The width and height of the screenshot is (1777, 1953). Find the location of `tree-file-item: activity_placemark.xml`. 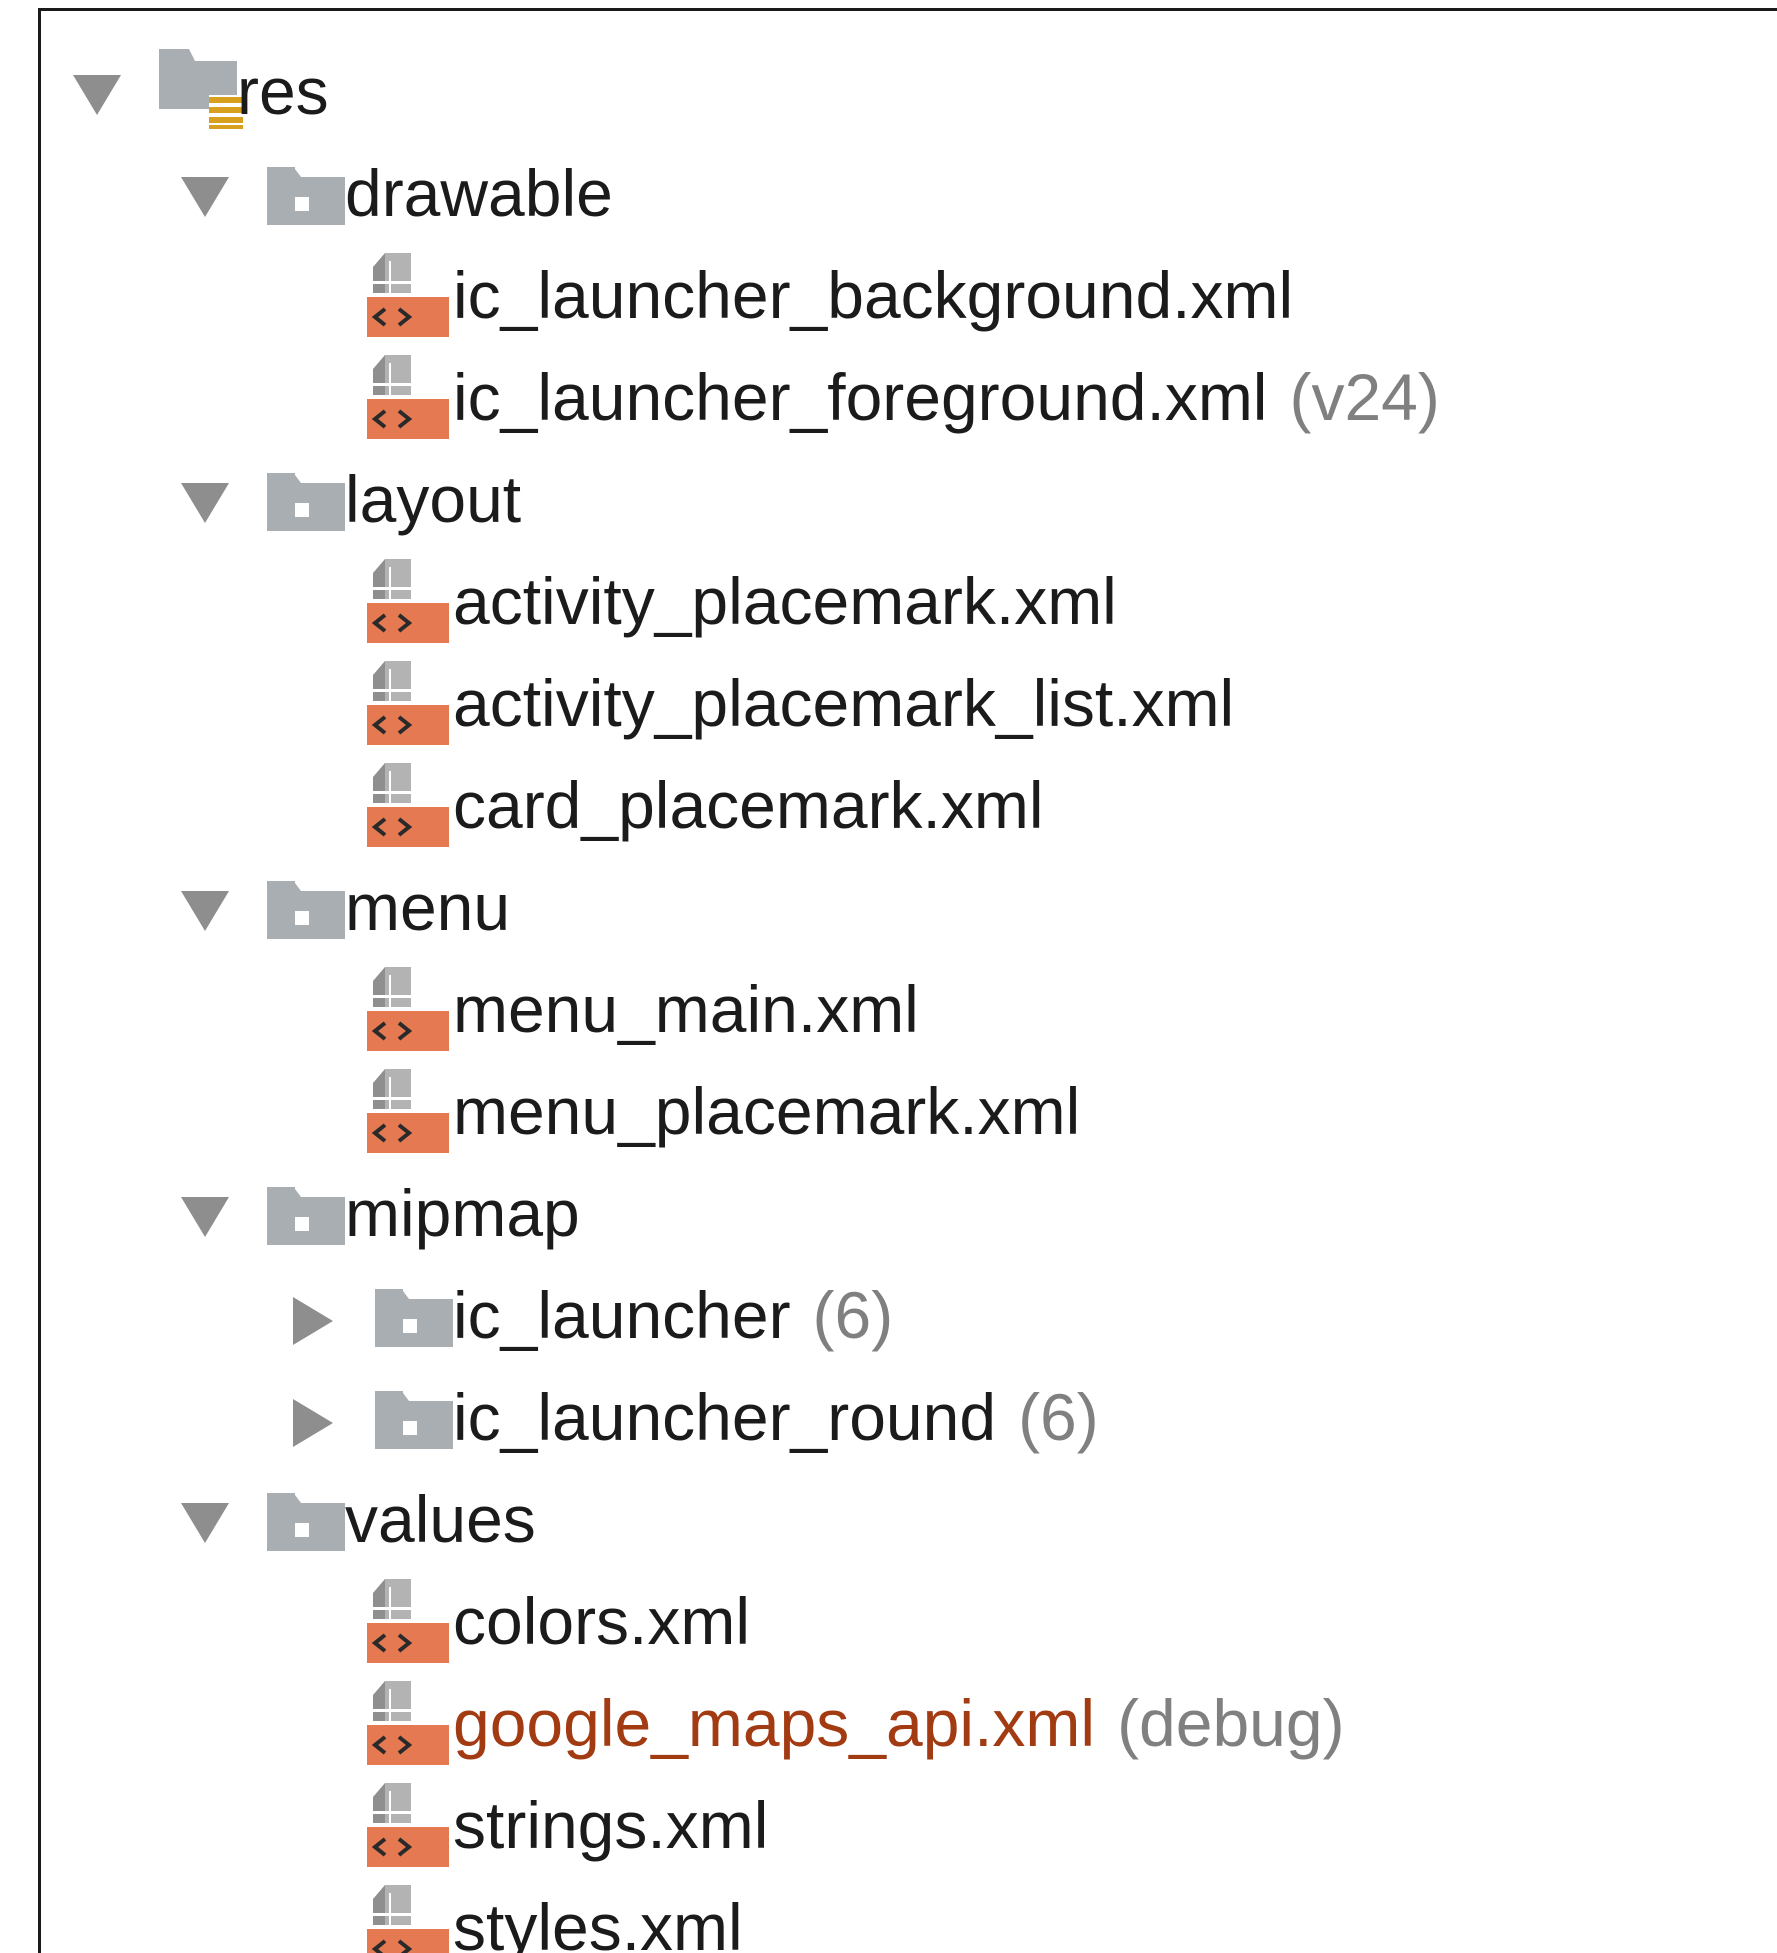

tree-file-item: activity_placemark.xml is located at coordinates (909, 600).